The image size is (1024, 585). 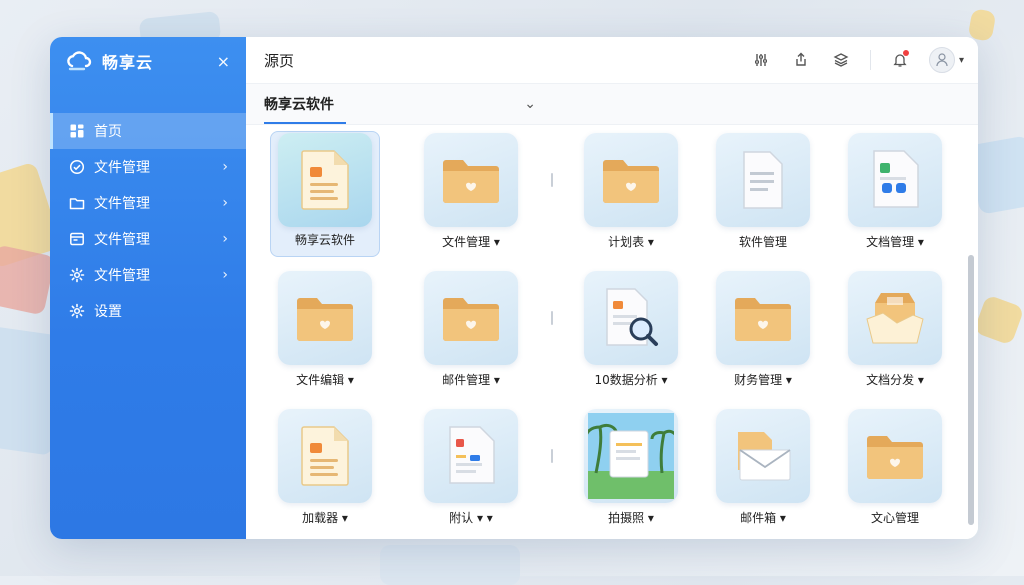 I want to click on app-tile: 邮件箱 ▾, so click(x=763, y=473).